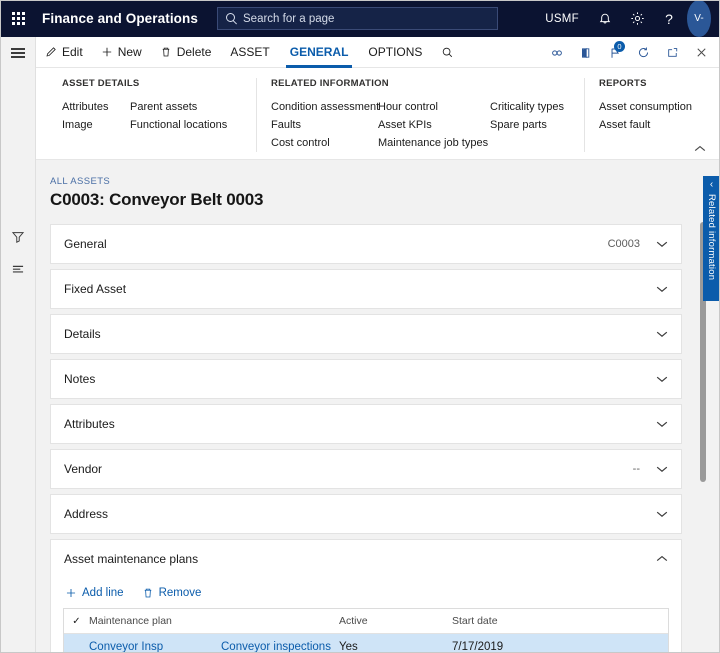  Describe the element at coordinates (701, 52) in the screenshot. I see `close-icon` at that location.